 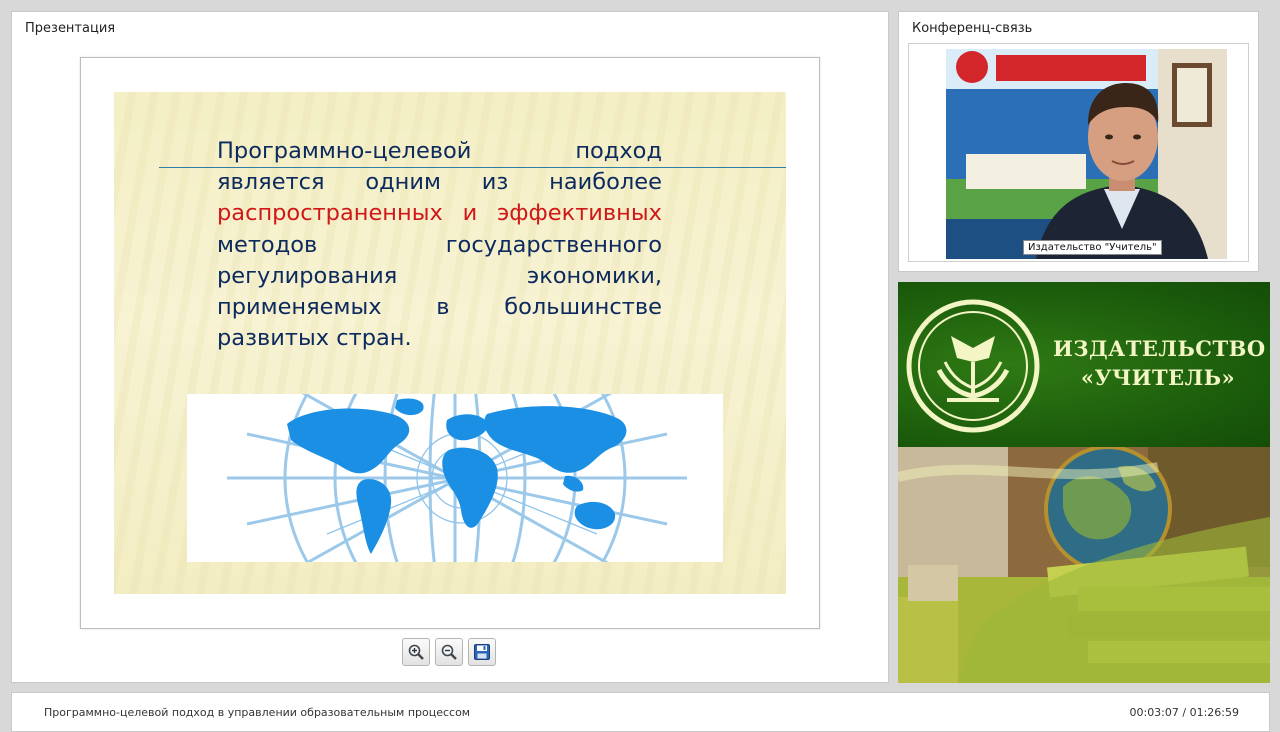 I want to click on world-map-image, so click(x=455, y=478).